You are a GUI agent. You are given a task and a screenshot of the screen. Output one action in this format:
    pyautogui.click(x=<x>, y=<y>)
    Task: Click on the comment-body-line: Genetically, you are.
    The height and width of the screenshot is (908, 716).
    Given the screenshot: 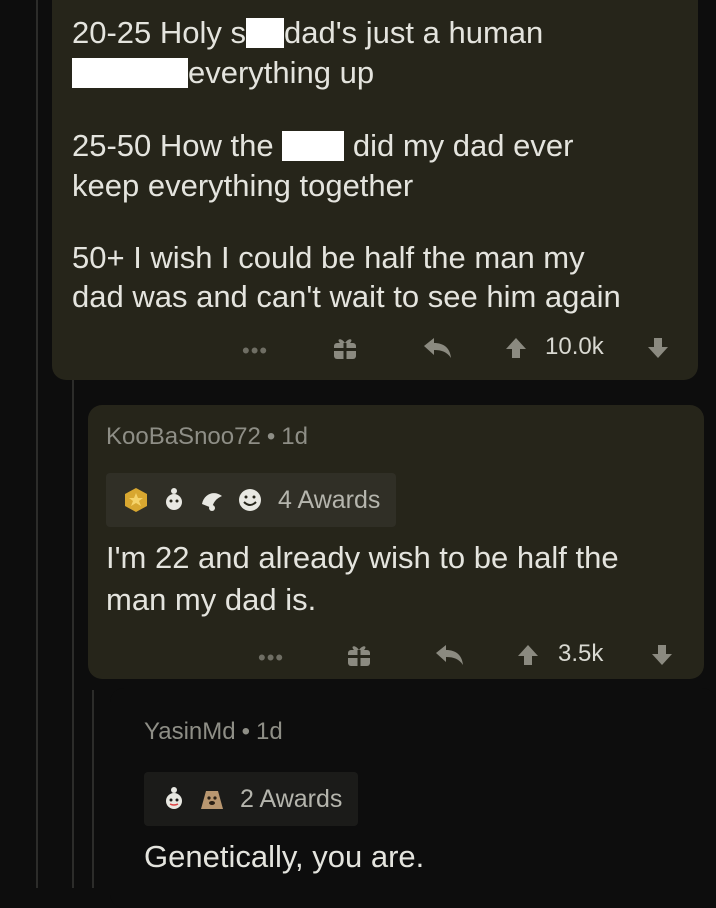 What is the action you would take?
    pyautogui.click(x=284, y=856)
    